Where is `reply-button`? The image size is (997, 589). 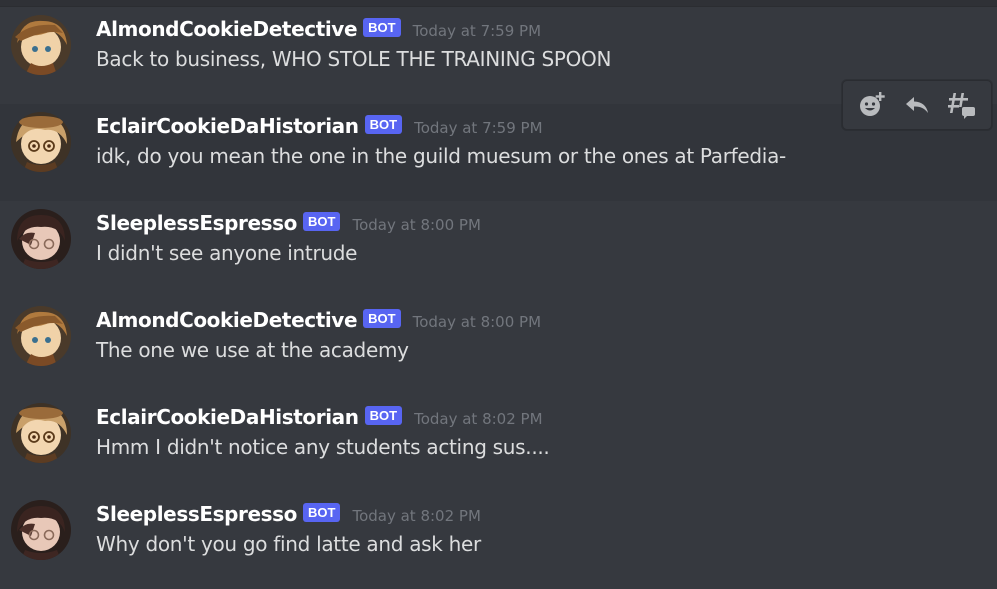 reply-button is located at coordinates (917, 105).